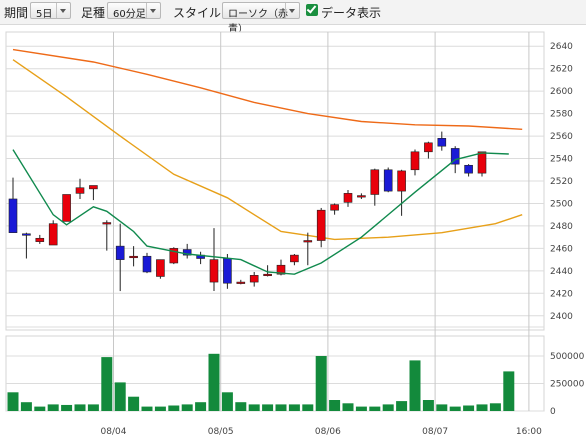 The height and width of the screenshot is (442, 586). What do you see at coordinates (561, 47) in the screenshot?
I see `y-tick-label: 2640` at bounding box center [561, 47].